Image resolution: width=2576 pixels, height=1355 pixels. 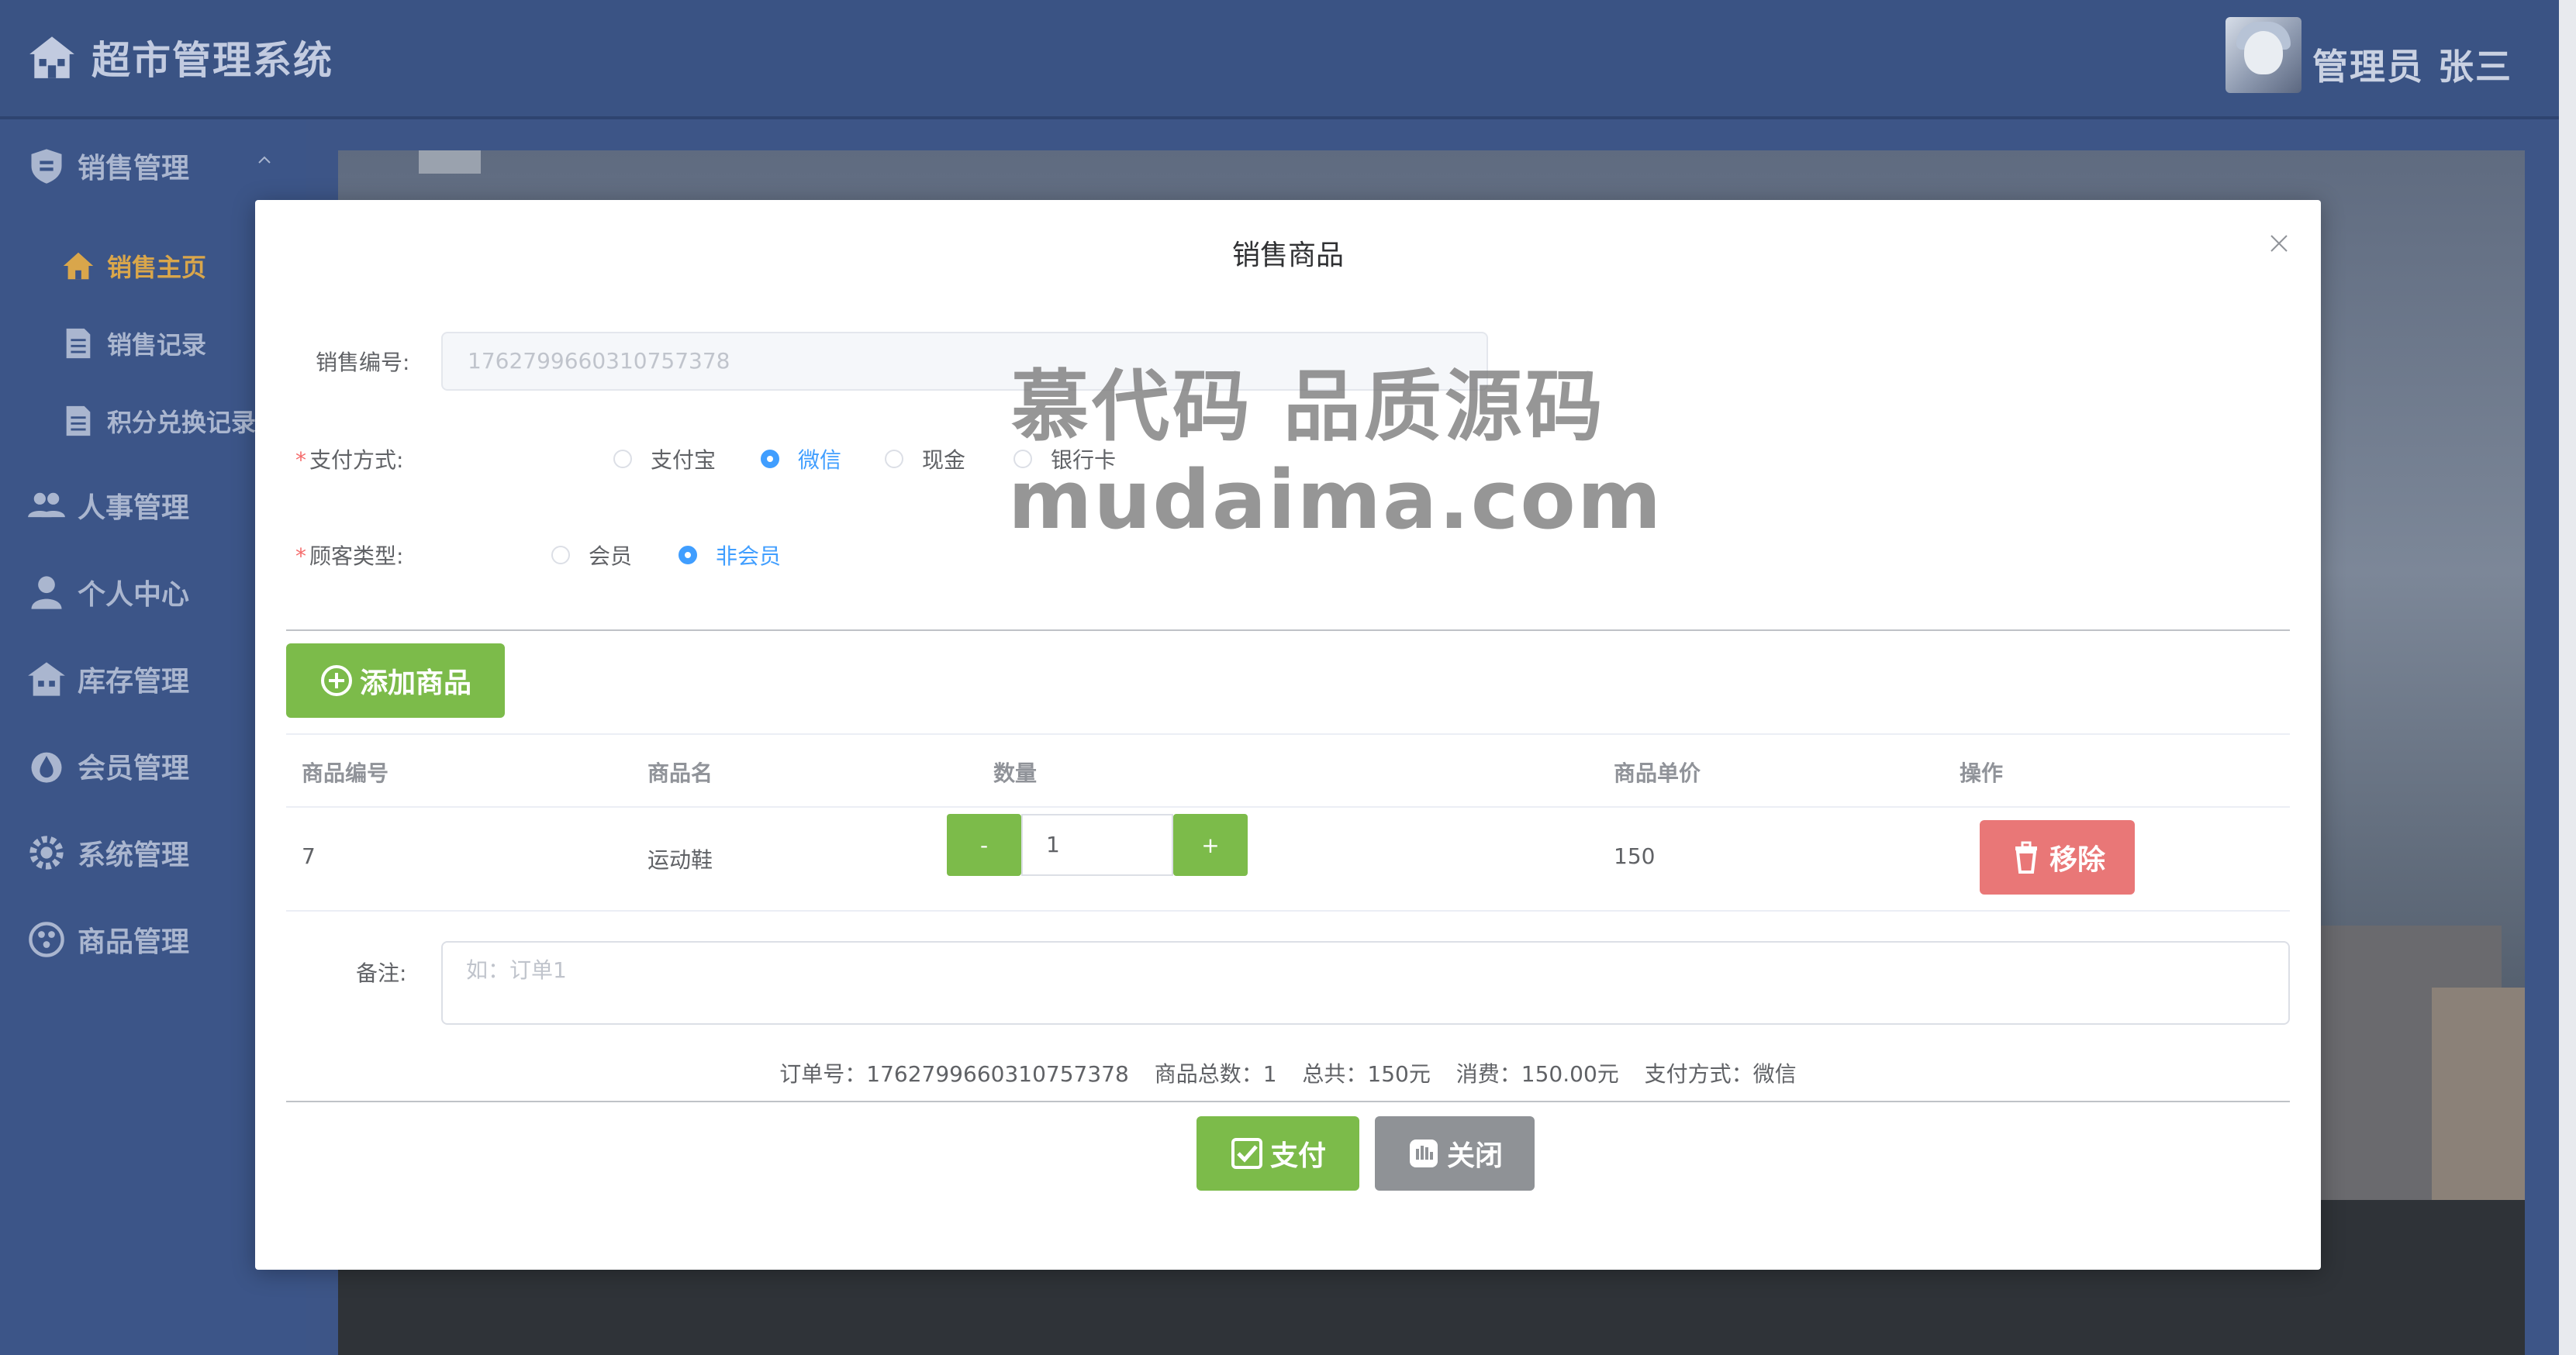 What do you see at coordinates (680, 773) in the screenshot?
I see `column-header: 商品名` at bounding box center [680, 773].